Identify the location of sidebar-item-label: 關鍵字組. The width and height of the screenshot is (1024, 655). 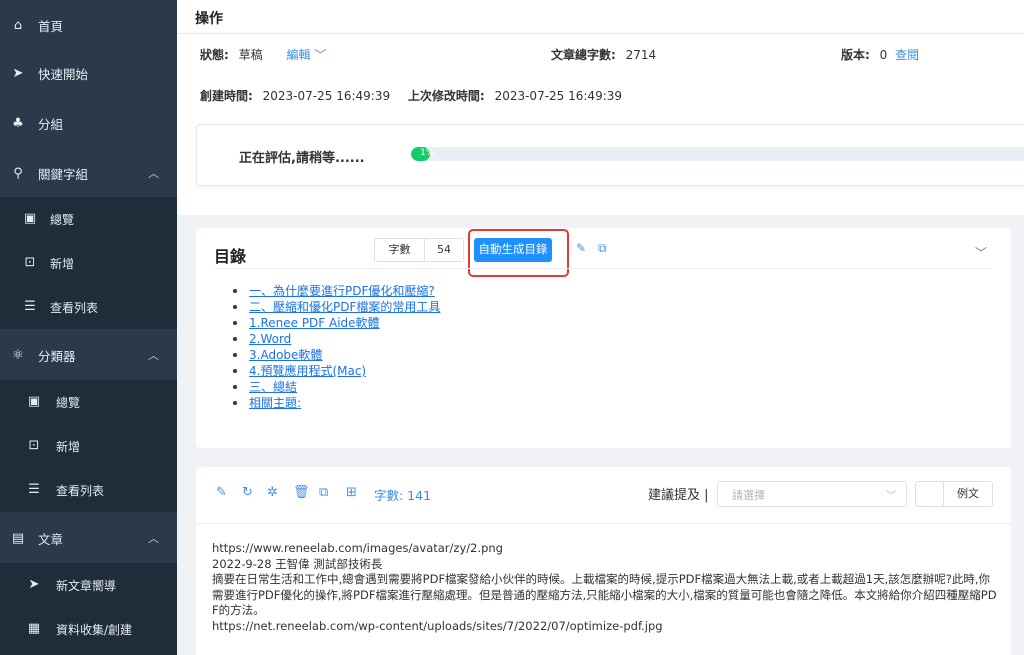
(63, 174).